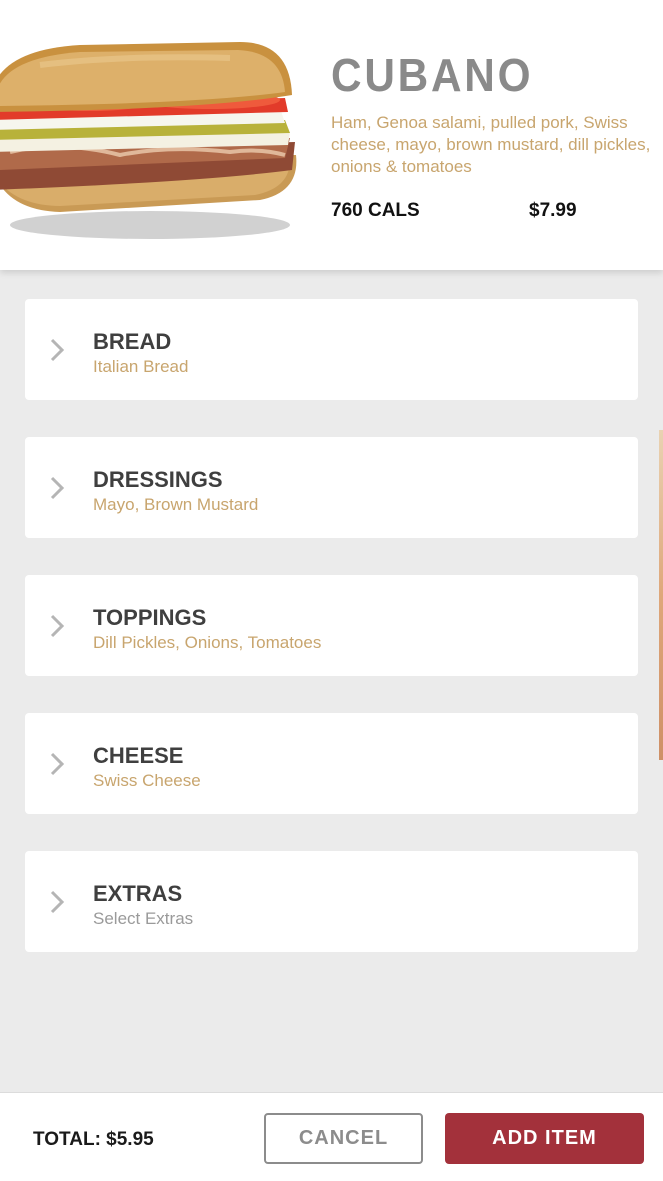 This screenshot has height=1181, width=663. I want to click on product-calories: 760 CALS, so click(375, 210).